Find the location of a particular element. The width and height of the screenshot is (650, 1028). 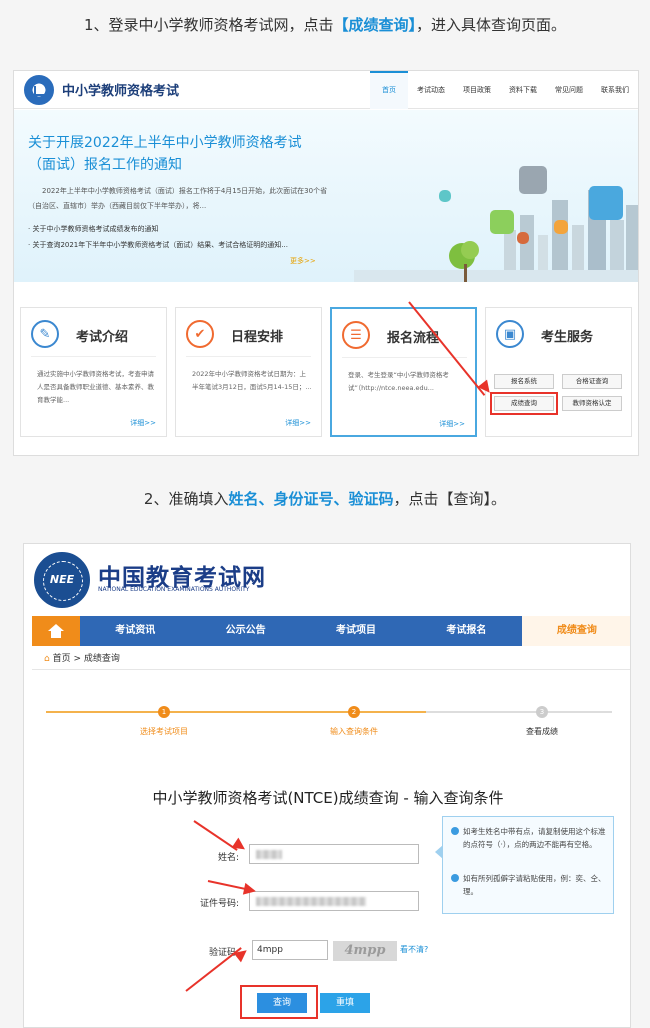

service-registration-button: 报名系统 is located at coordinates (524, 381).